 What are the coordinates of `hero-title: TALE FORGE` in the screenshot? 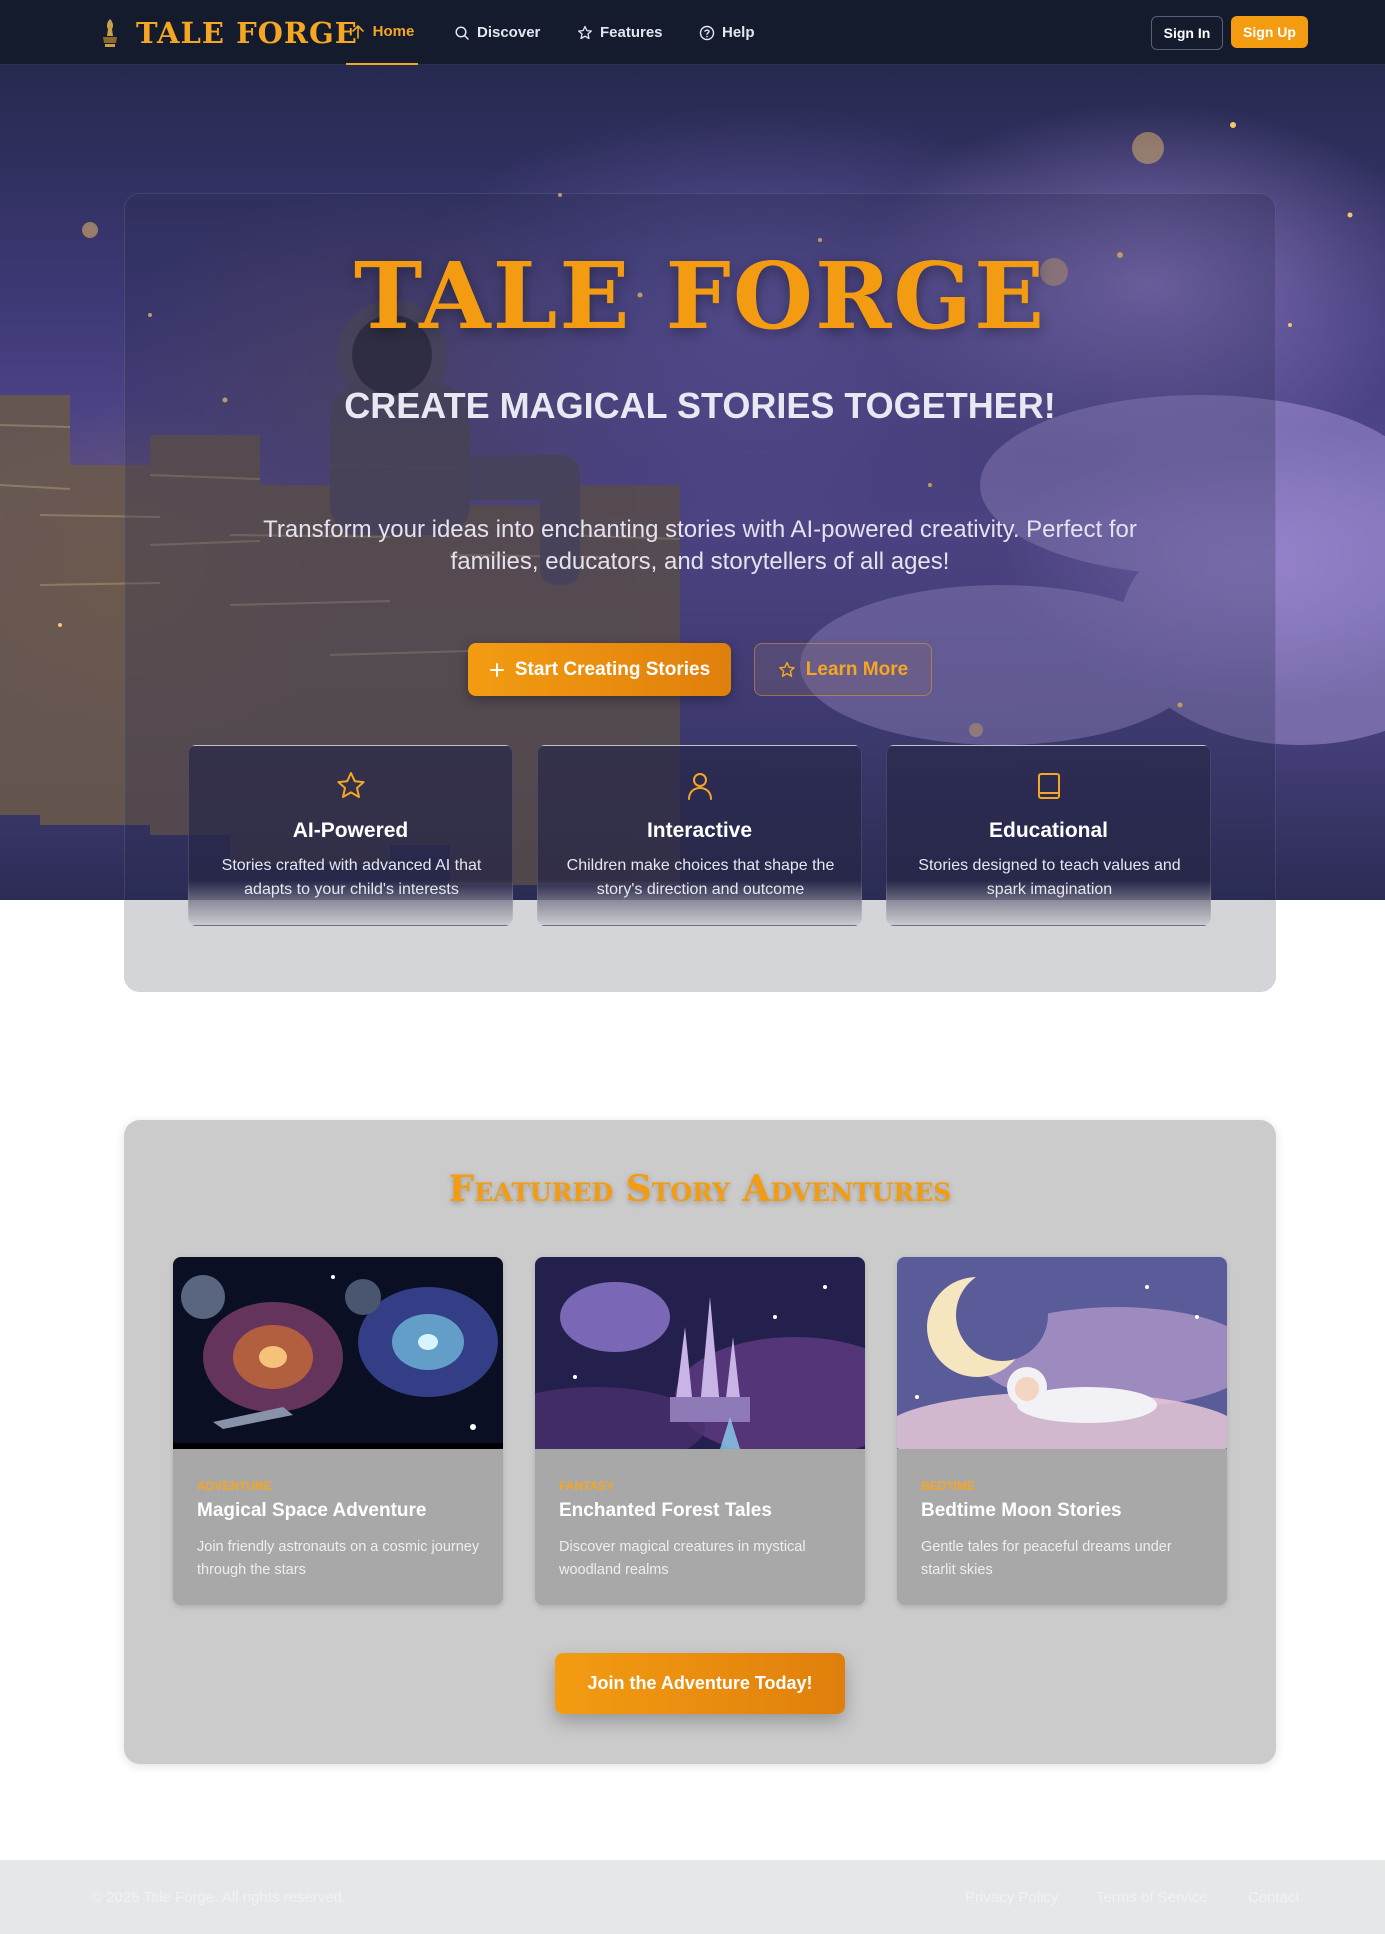 It's located at (700, 296).